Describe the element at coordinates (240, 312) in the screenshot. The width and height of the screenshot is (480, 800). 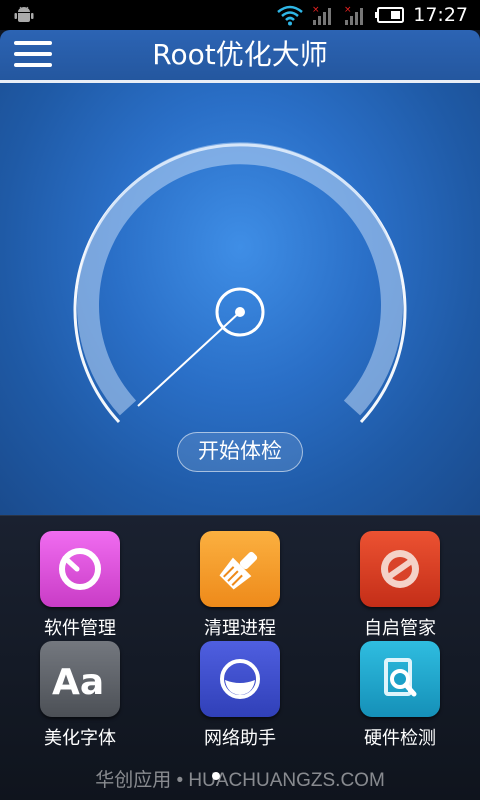
I see `gauge-needle-pivot` at that location.